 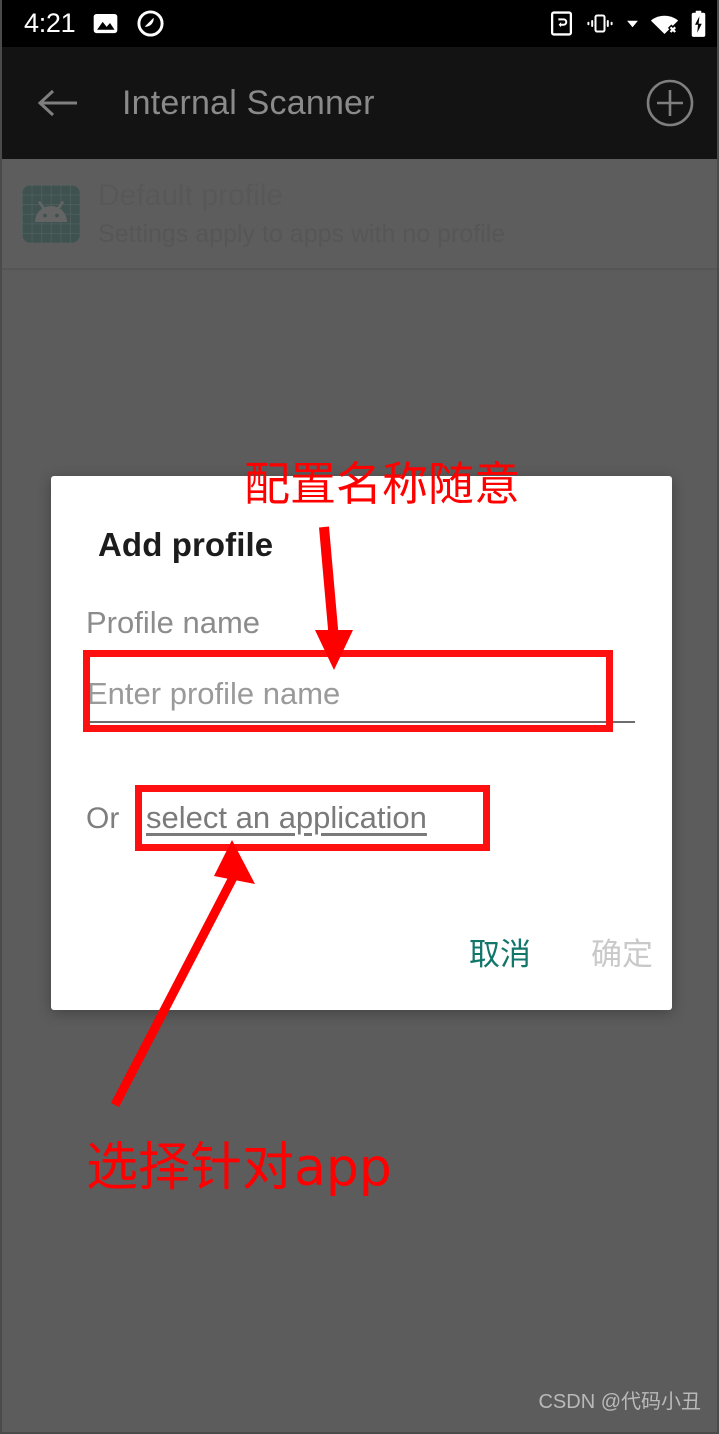 I want to click on add-profile-button, so click(x=670, y=103).